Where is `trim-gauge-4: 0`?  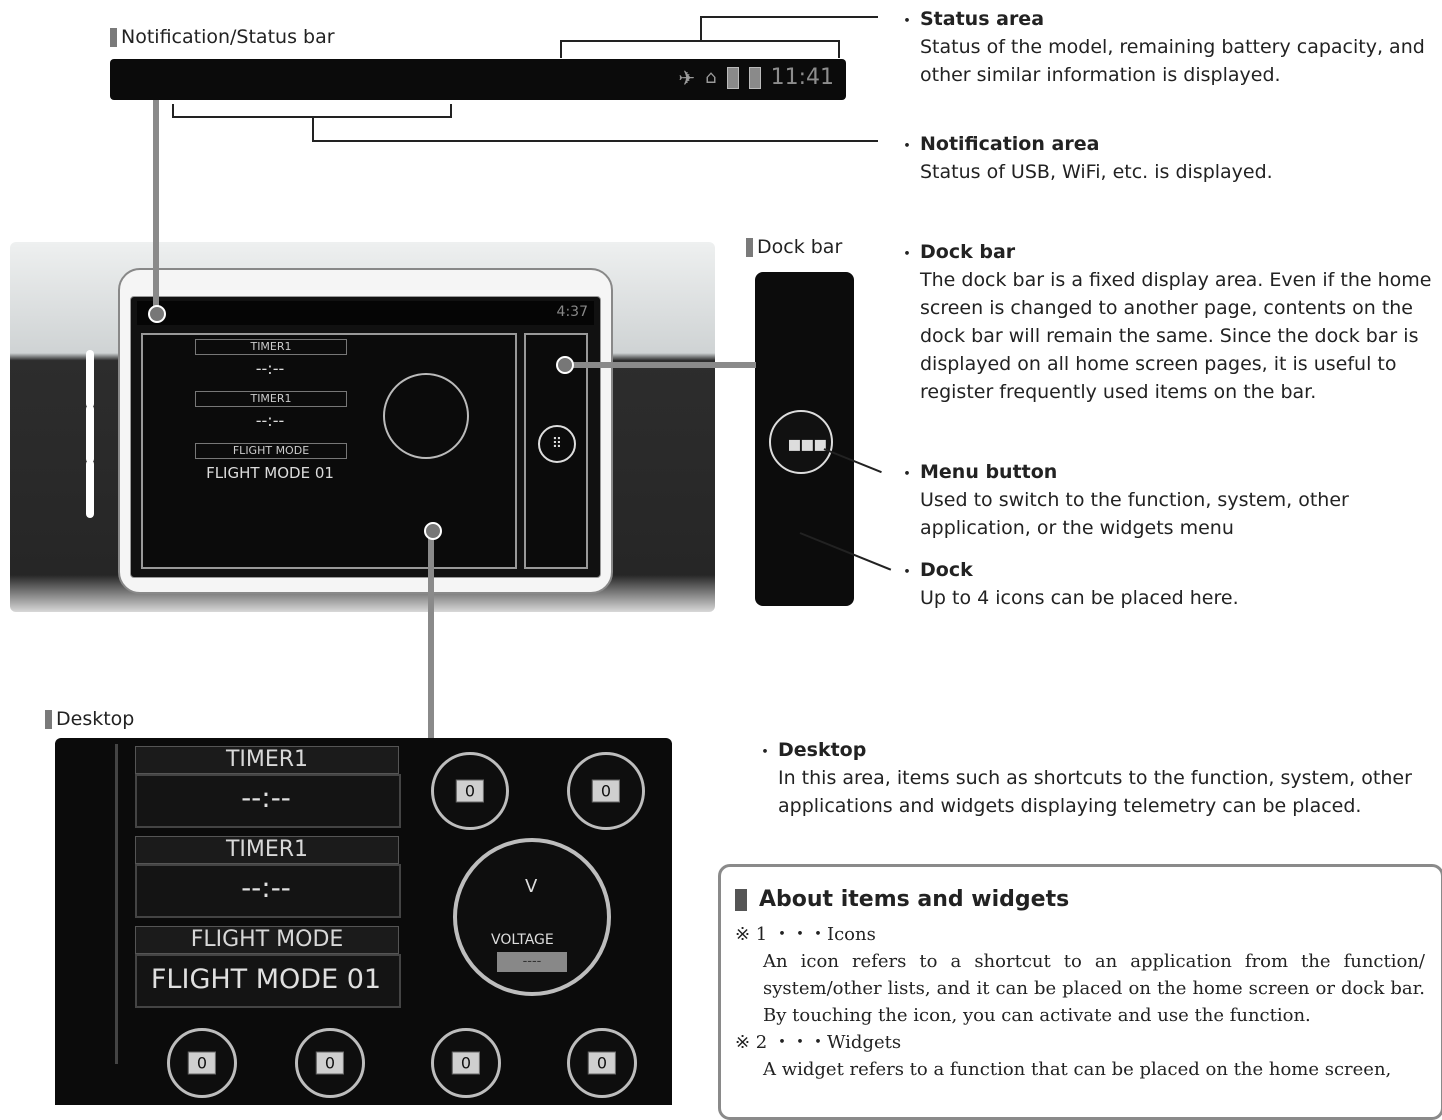 trim-gauge-4: 0 is located at coordinates (330, 1063).